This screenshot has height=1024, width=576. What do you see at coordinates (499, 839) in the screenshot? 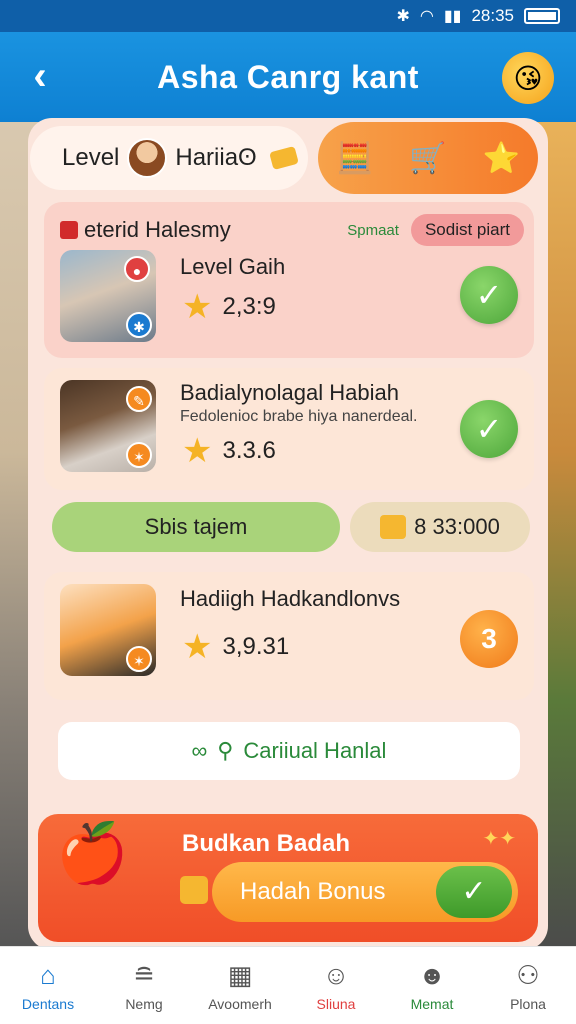
I see `sparkle-icon: ✦✦` at bounding box center [499, 839].